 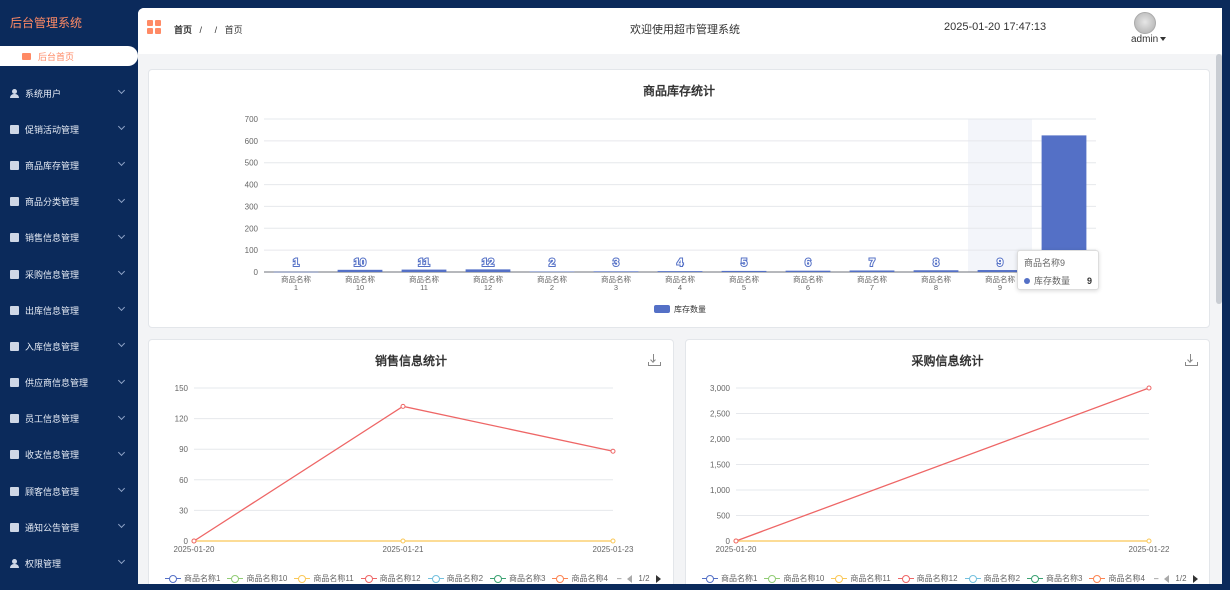 What do you see at coordinates (52, 274) in the screenshot?
I see `sidebar-item-label: 采购信息管理` at bounding box center [52, 274].